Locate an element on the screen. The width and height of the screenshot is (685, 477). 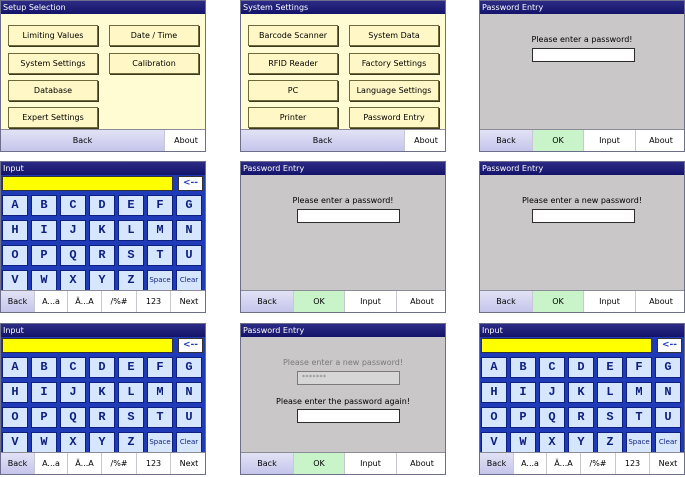
key-l: L is located at coordinates (131, 230).